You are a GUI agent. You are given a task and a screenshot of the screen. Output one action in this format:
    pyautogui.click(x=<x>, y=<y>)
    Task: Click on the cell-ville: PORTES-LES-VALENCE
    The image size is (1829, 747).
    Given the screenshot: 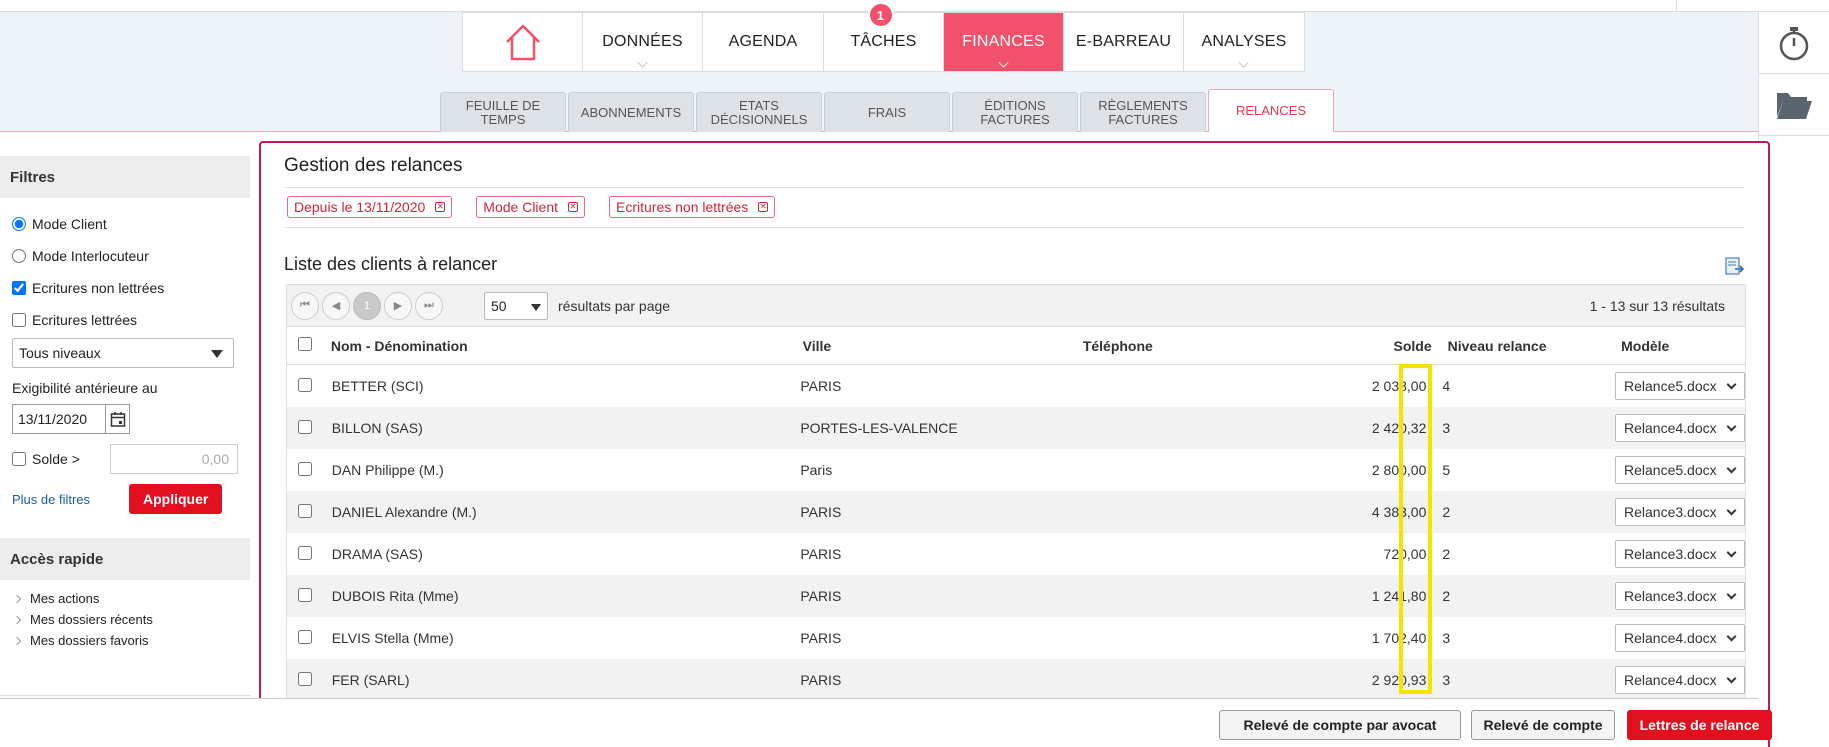 What is the action you would take?
    pyautogui.click(x=879, y=428)
    